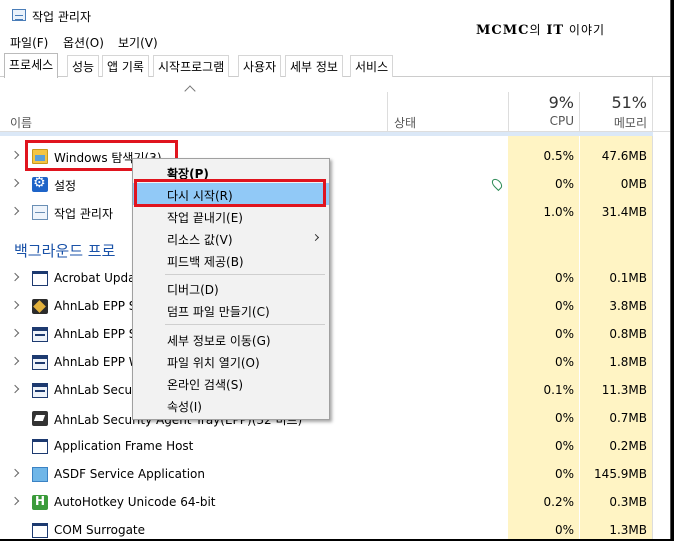 The image size is (674, 541). Describe the element at coordinates (628, 278) in the screenshot. I see `process-memory: 0.1MB` at that location.